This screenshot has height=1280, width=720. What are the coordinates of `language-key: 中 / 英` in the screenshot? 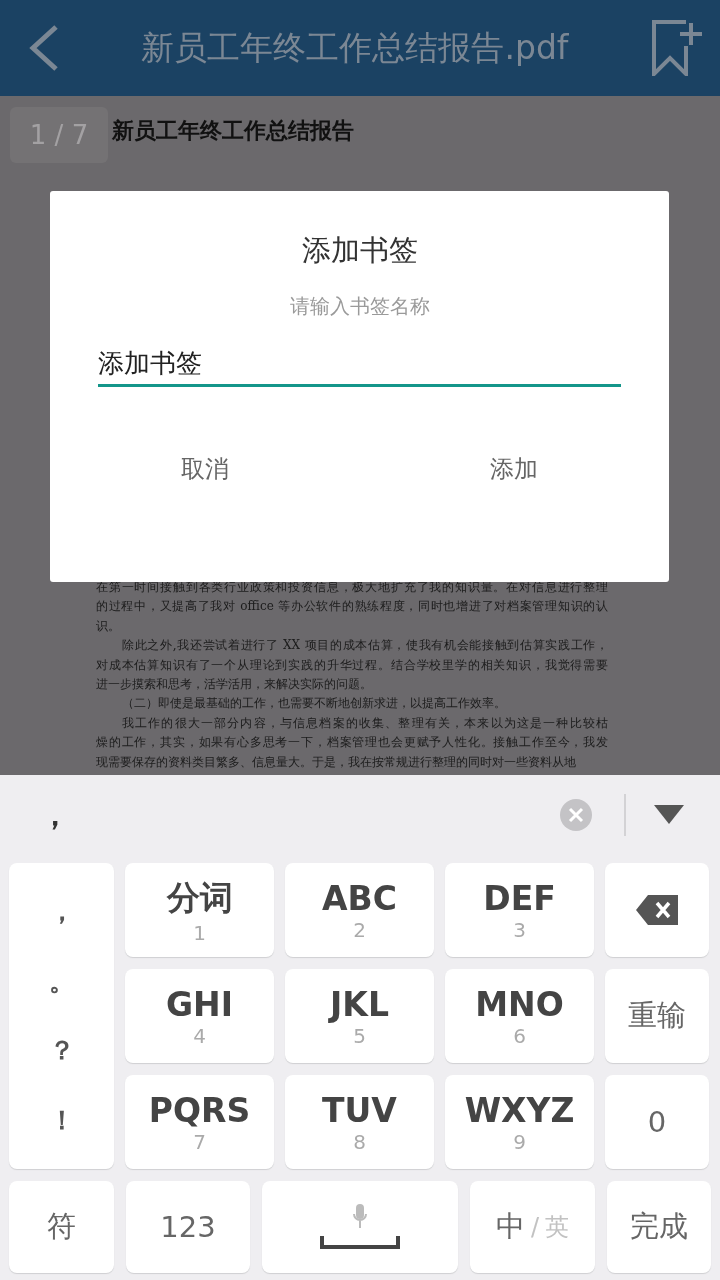 It's located at (532, 1227).